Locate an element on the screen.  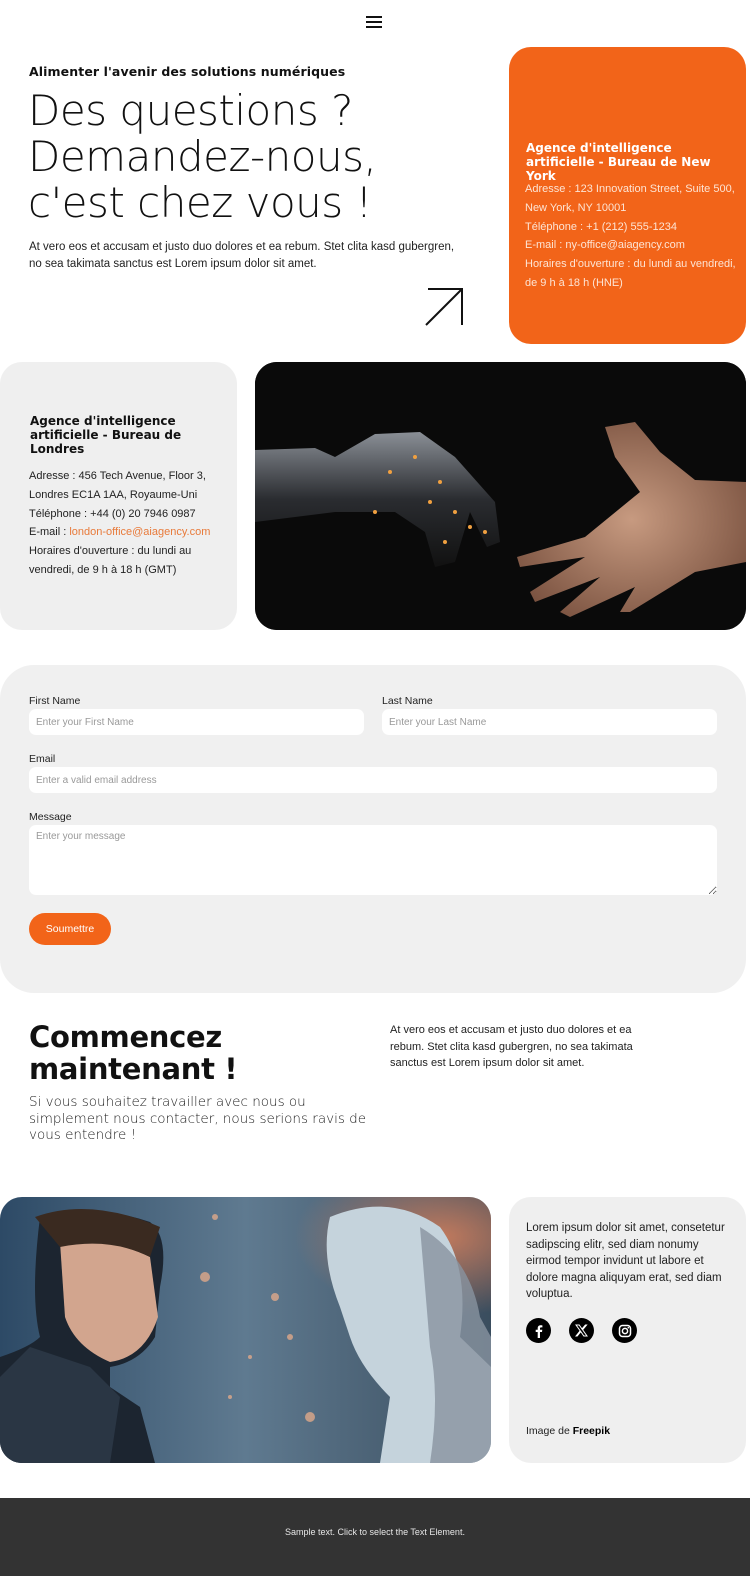
credit-prefix: Image de is located at coordinates (549, 1431).